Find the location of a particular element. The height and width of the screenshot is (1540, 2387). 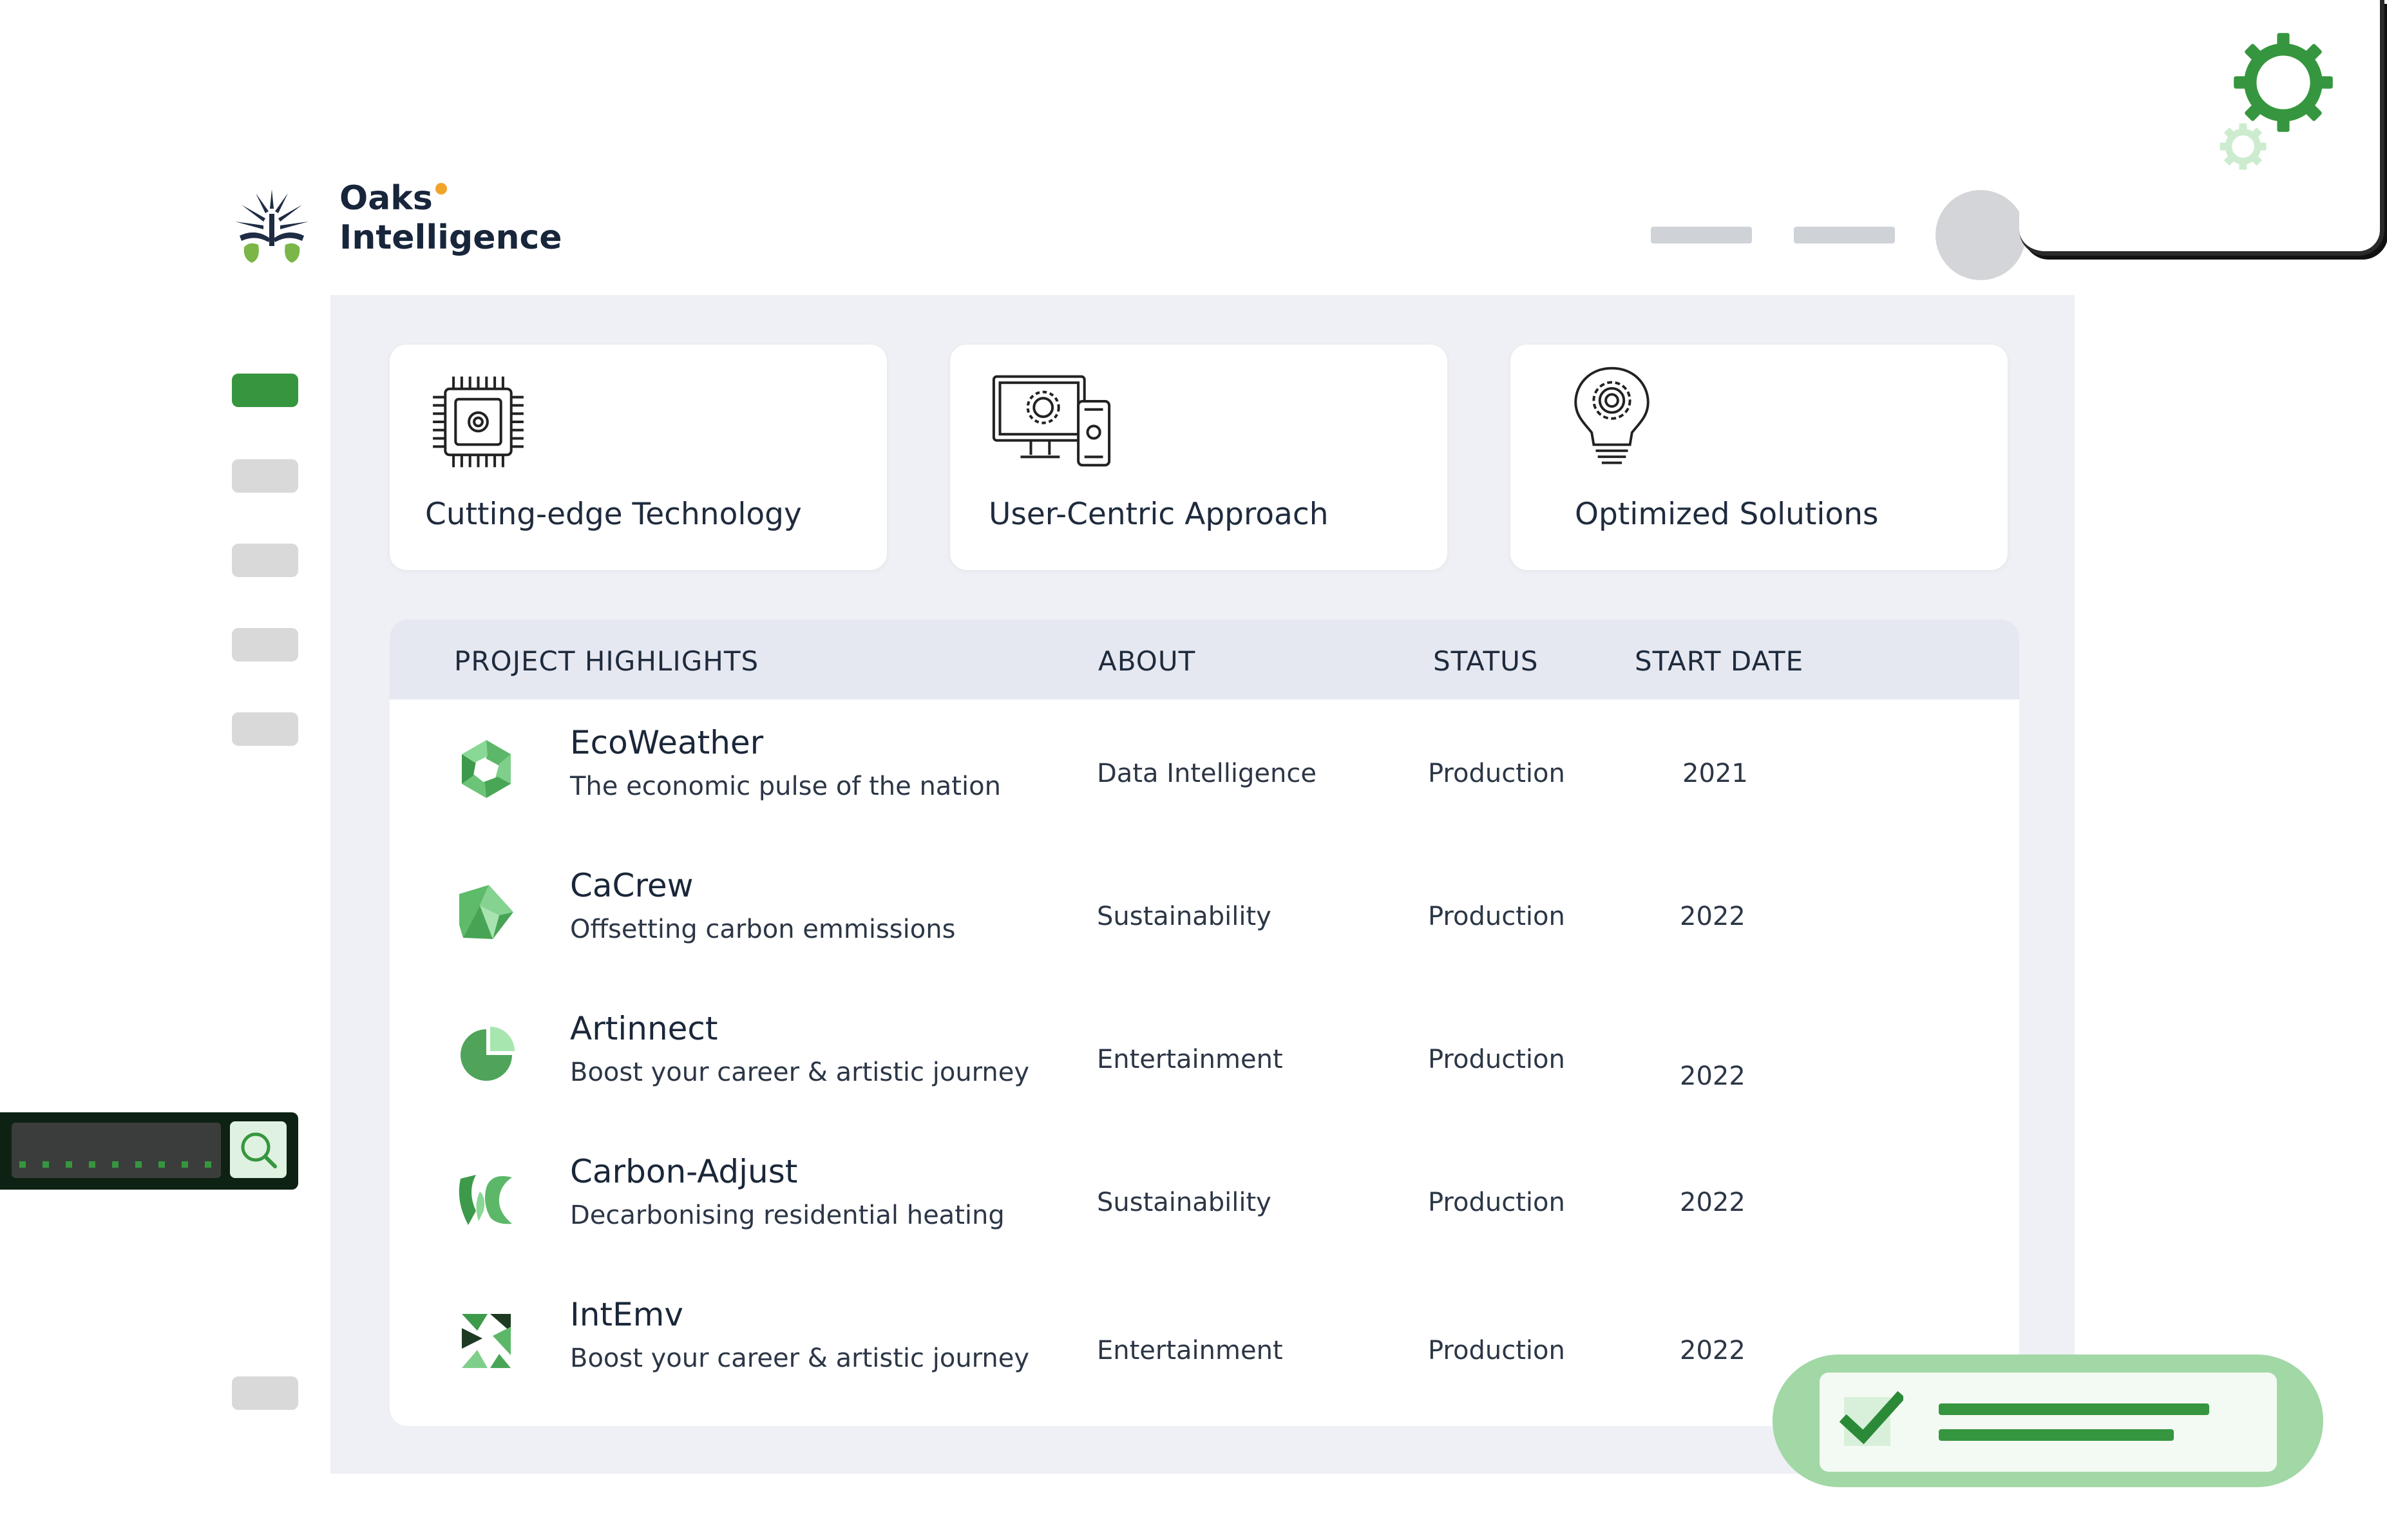

project-name: IntEmv is located at coordinates (626, 1314).